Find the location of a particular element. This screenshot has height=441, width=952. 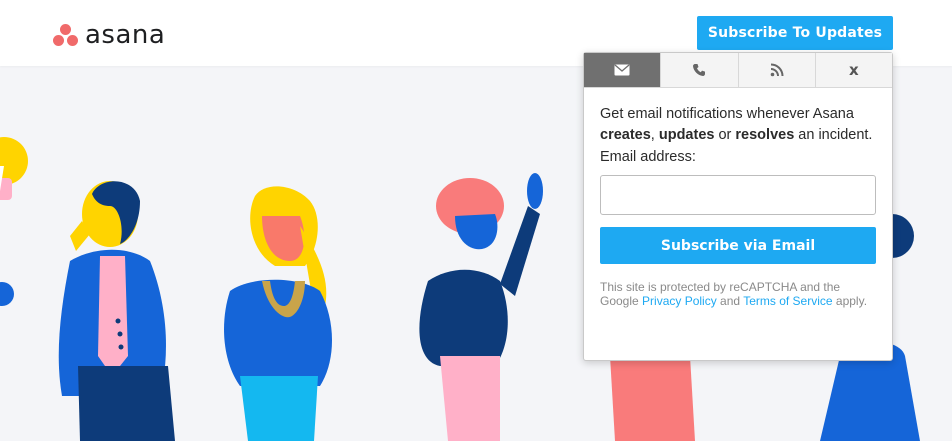

tab-email is located at coordinates (623, 70).